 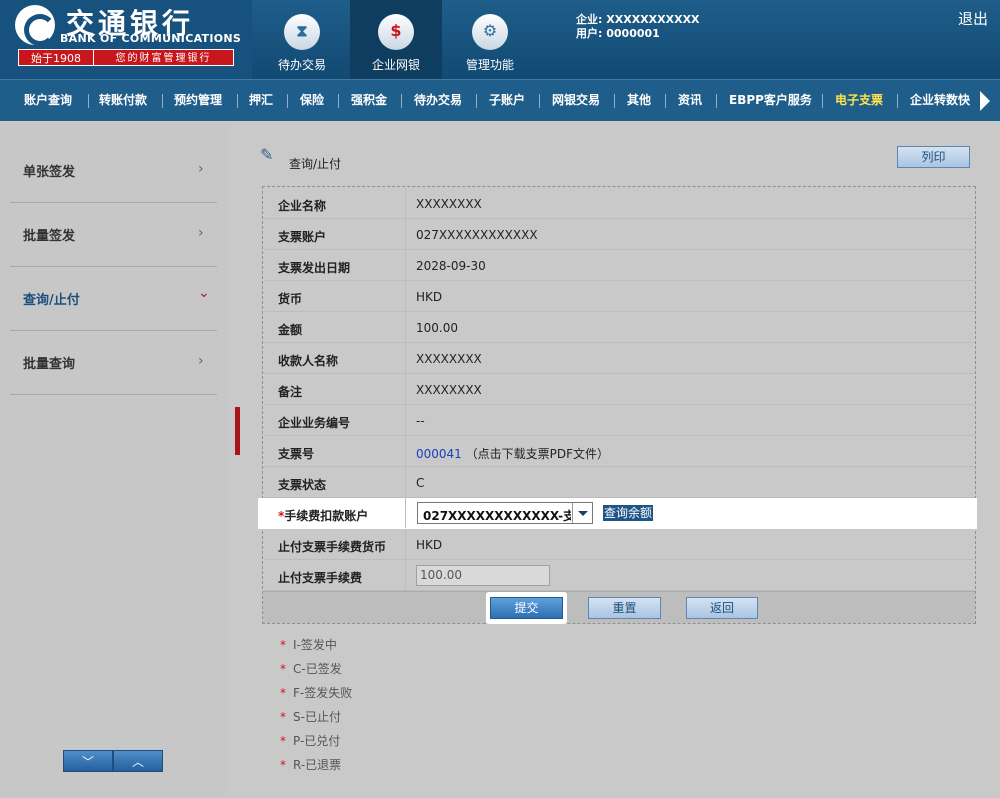 I want to click on corporate-banking-label: 企业网银, so click(x=395, y=65).